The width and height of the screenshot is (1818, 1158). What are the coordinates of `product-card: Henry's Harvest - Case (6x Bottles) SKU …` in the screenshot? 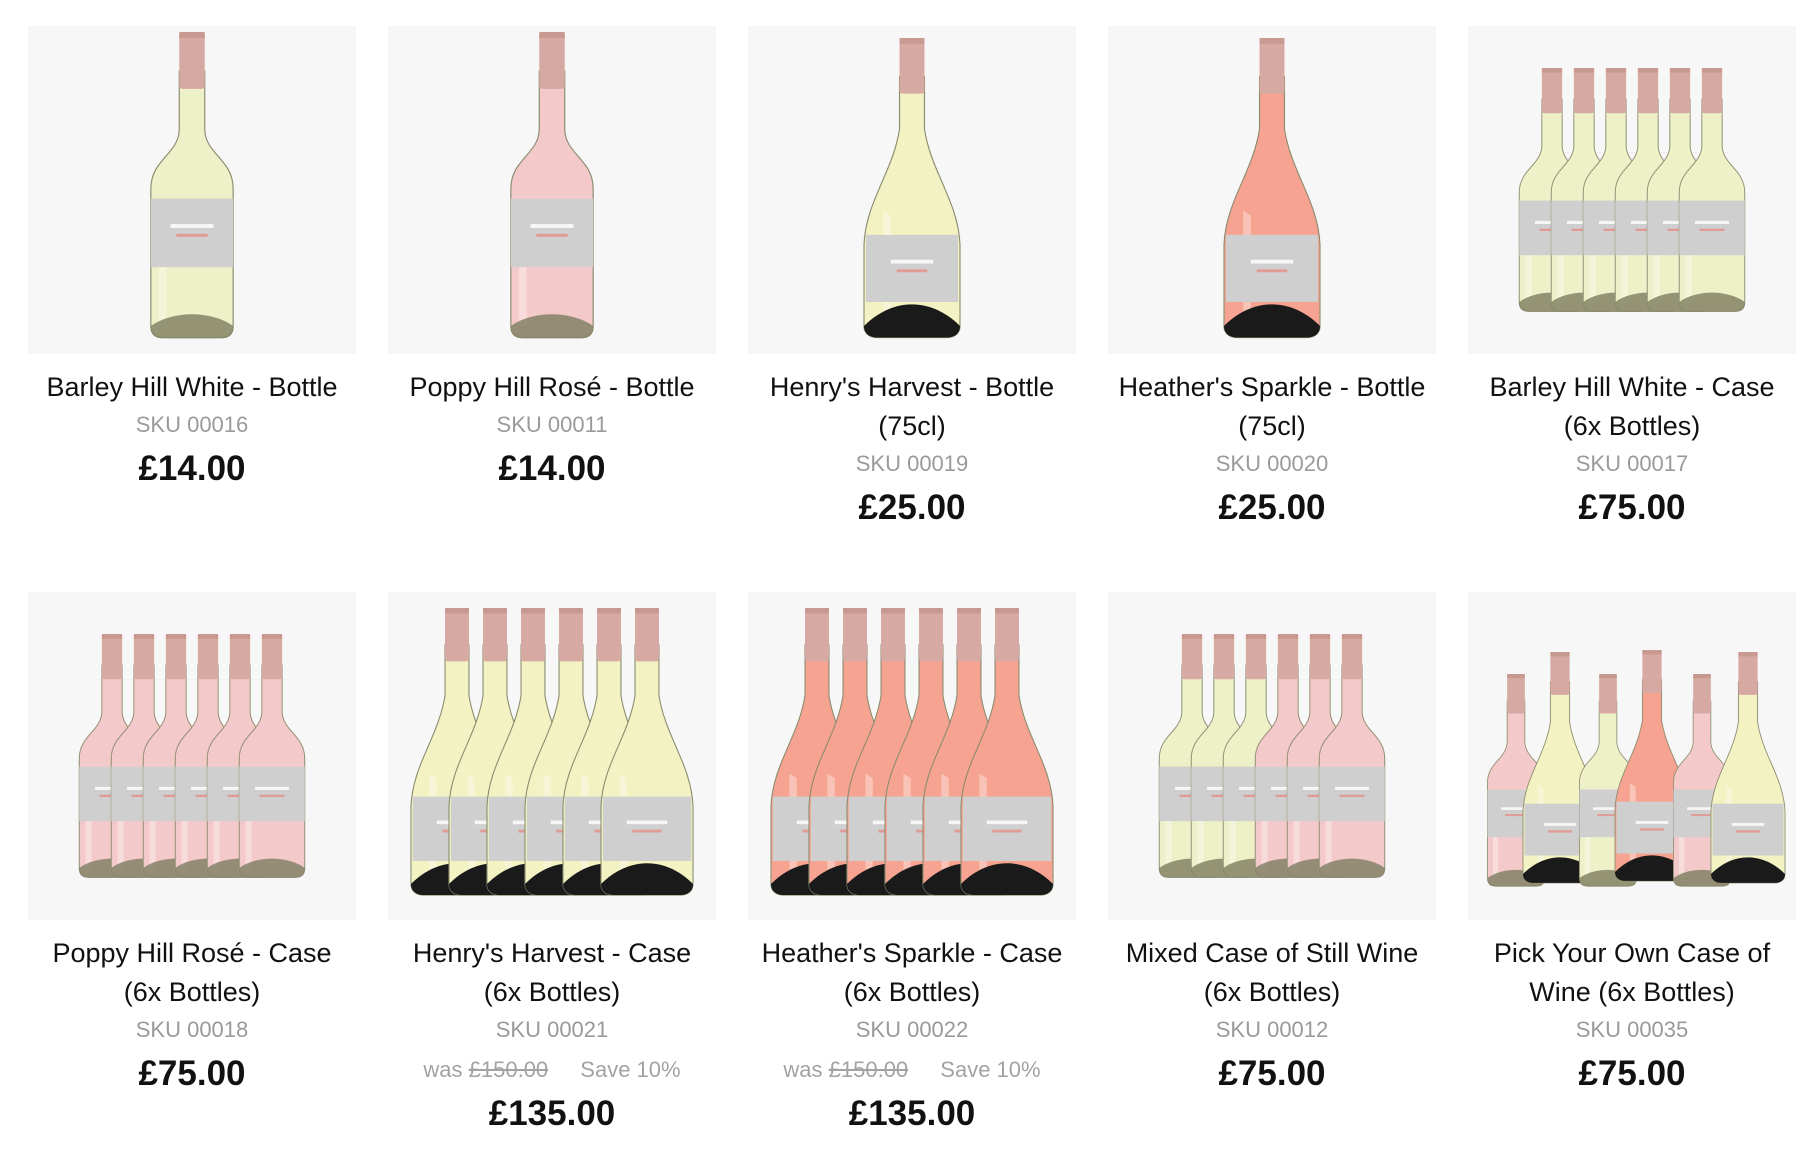 It's located at (552, 875).